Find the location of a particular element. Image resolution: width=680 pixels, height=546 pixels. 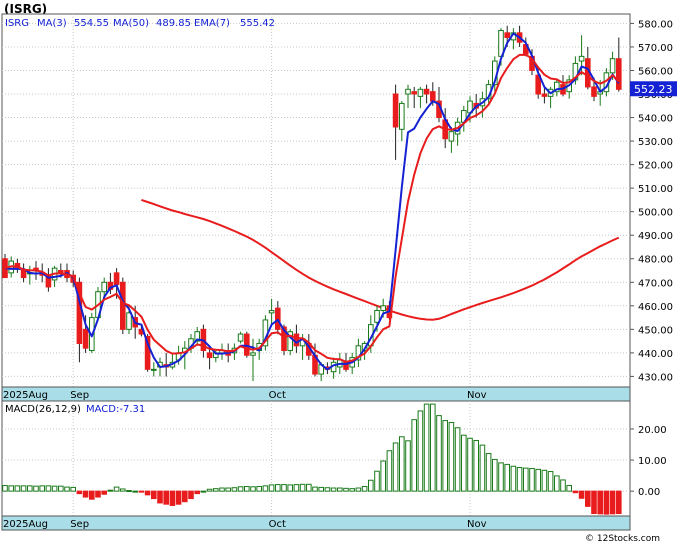

price-y-tick-label: 490.00 is located at coordinates (655, 236).